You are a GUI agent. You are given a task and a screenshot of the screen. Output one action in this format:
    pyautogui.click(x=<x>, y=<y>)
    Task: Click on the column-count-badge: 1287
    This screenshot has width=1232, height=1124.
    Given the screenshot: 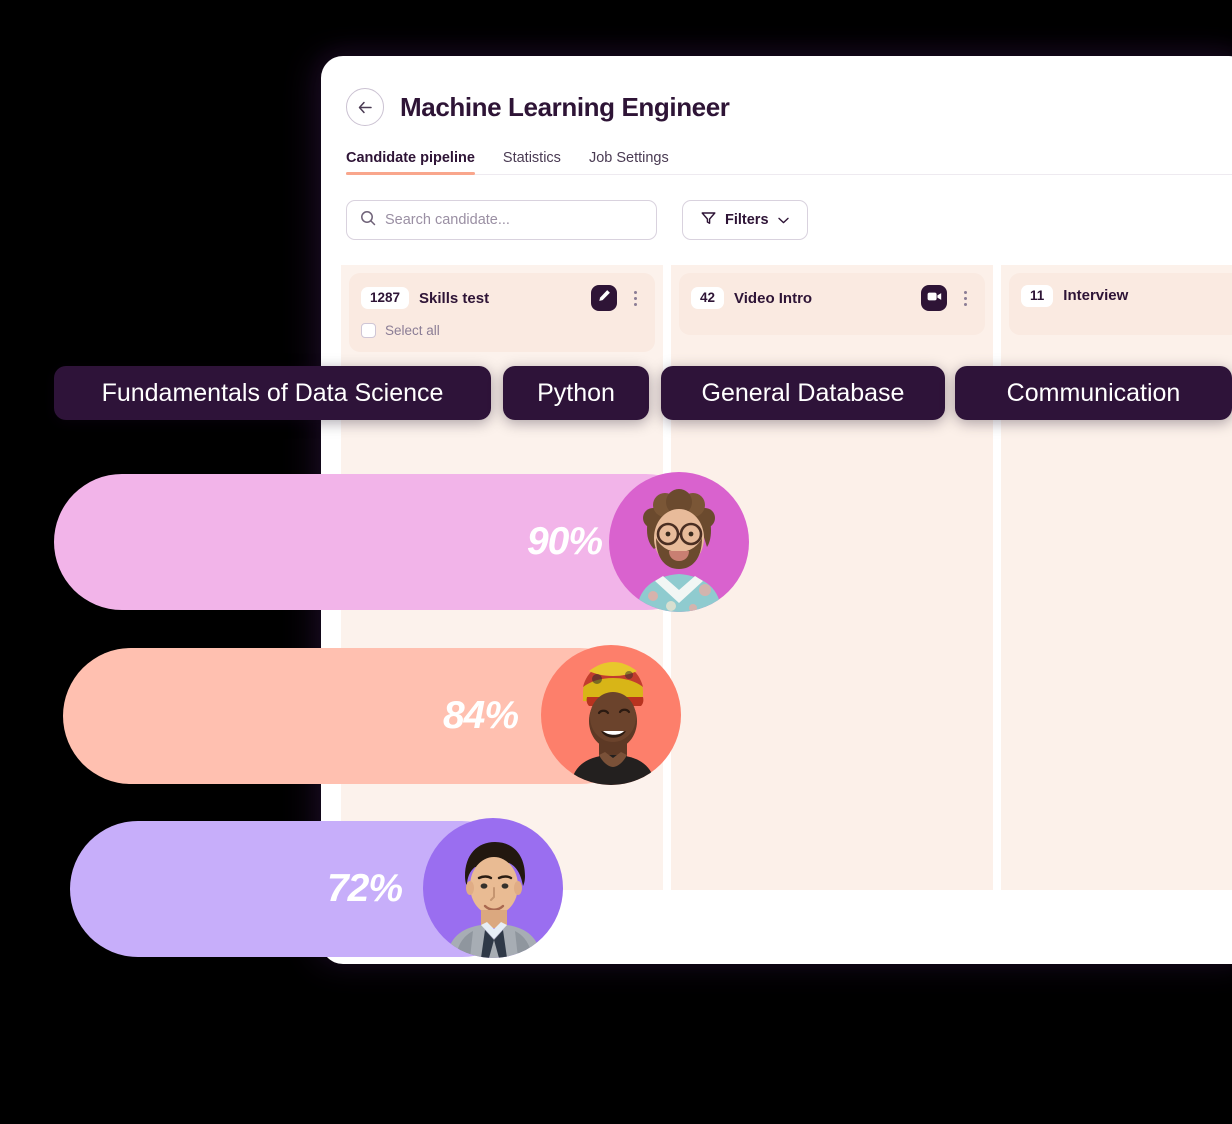 What is the action you would take?
    pyautogui.click(x=385, y=298)
    